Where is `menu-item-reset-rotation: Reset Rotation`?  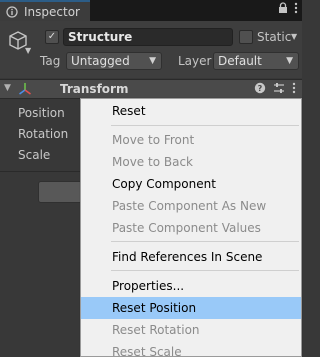 menu-item-reset-rotation: Reset Rotation is located at coordinates (156, 330).